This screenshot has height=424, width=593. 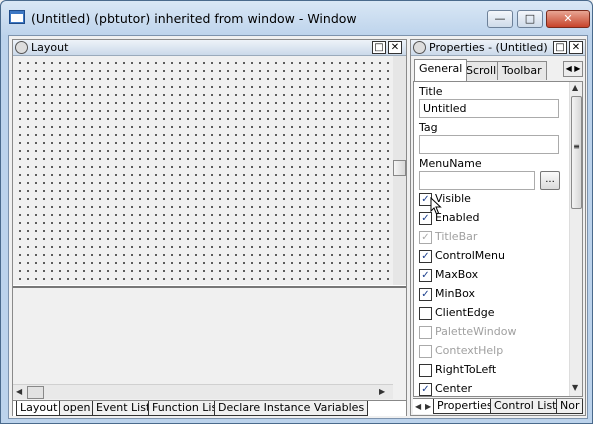 I want to click on tab-non-visual-object-list: Nor, so click(x=570, y=406).